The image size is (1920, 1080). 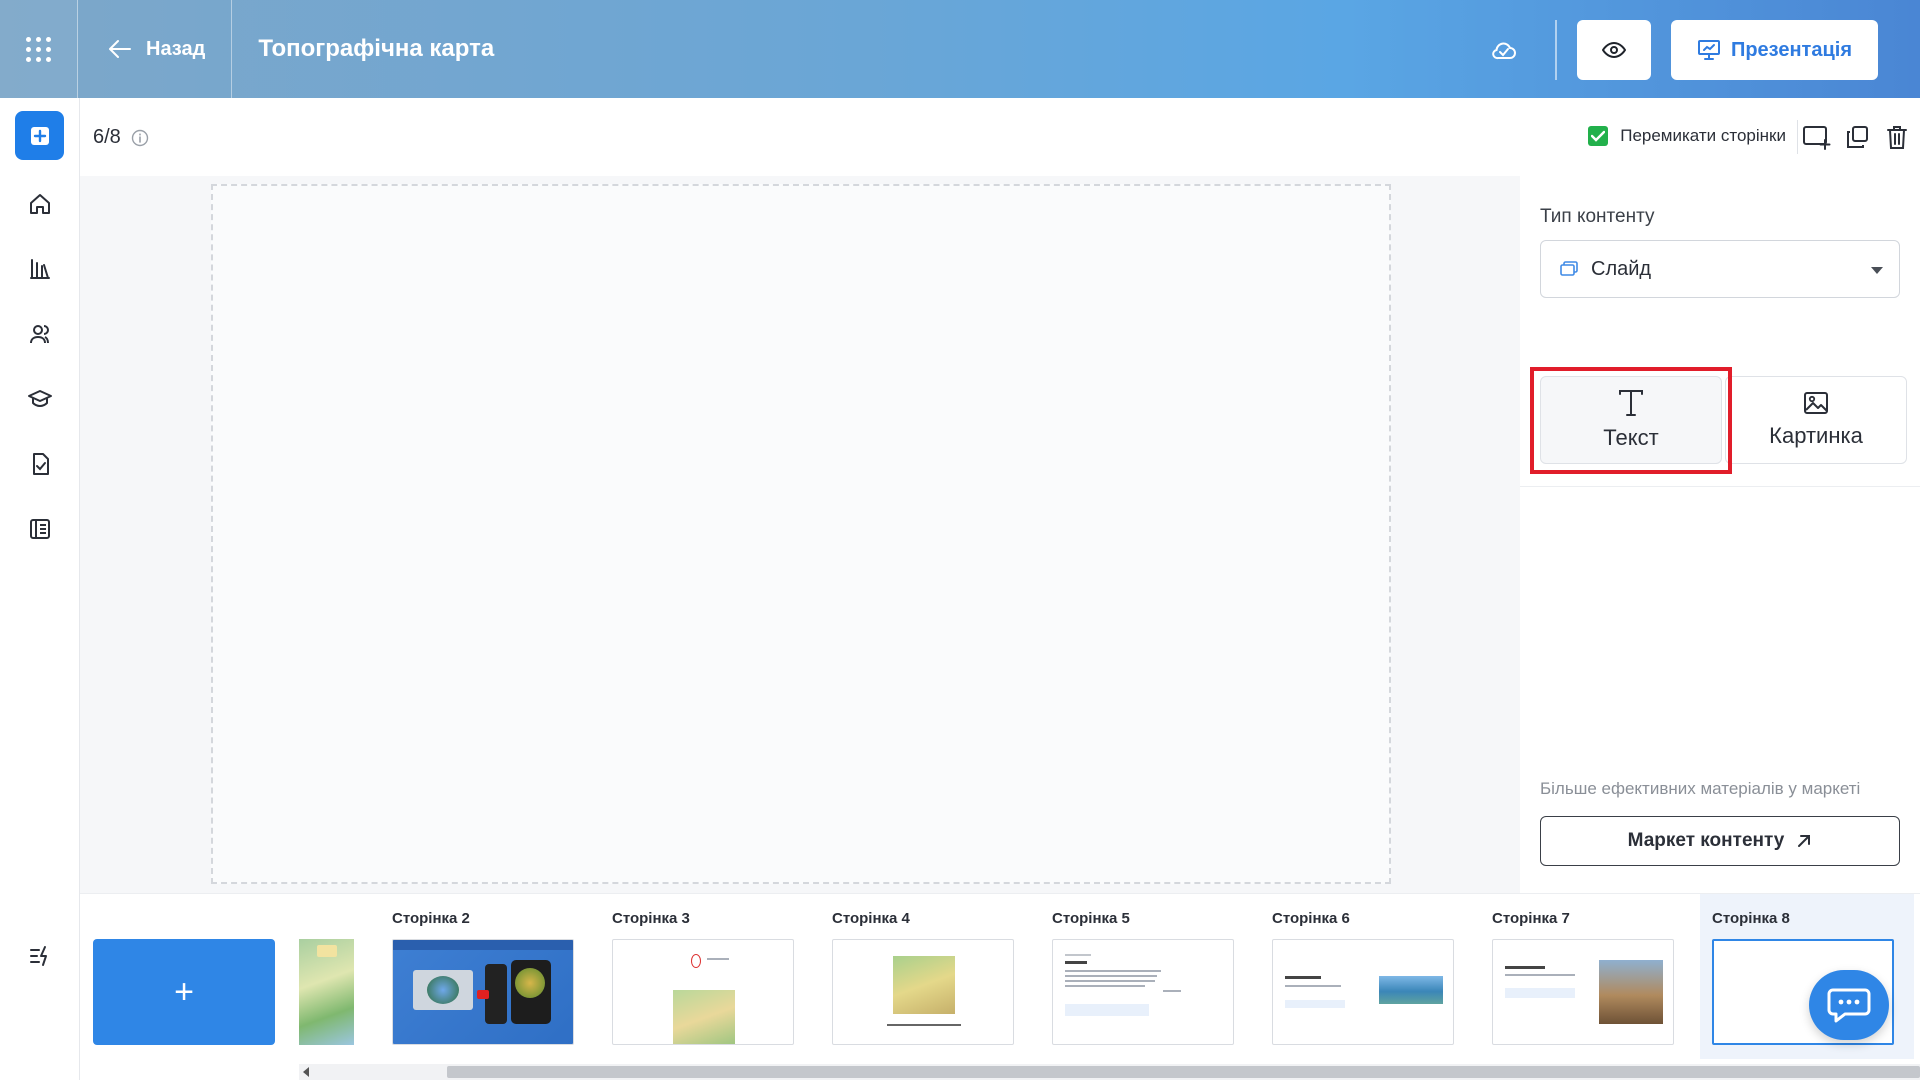 I want to click on page-label: Сторінка 6, so click(x=1311, y=918).